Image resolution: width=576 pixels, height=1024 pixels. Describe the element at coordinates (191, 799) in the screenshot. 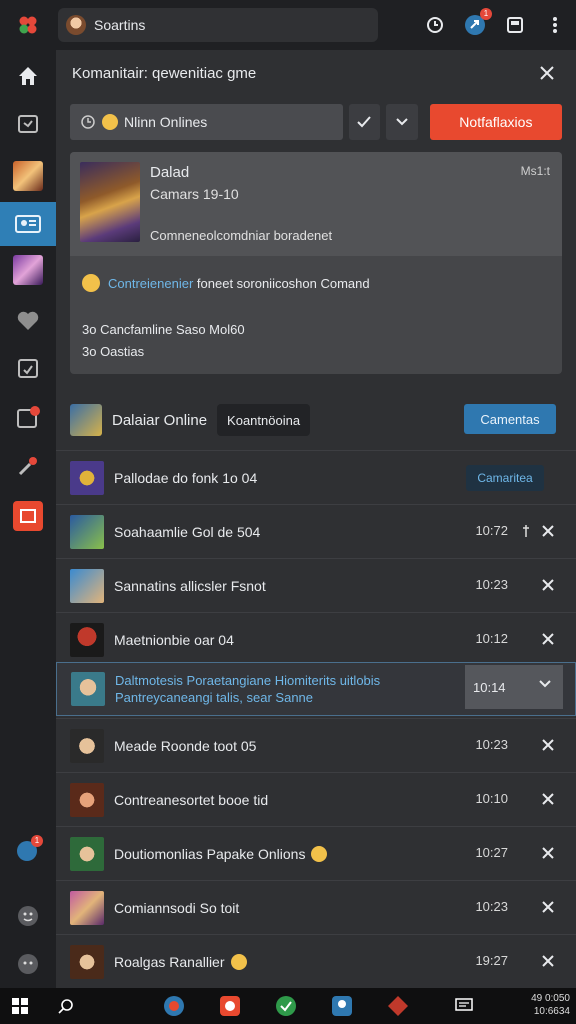

I see `list-item-text: Contreanesortet booe tid` at that location.